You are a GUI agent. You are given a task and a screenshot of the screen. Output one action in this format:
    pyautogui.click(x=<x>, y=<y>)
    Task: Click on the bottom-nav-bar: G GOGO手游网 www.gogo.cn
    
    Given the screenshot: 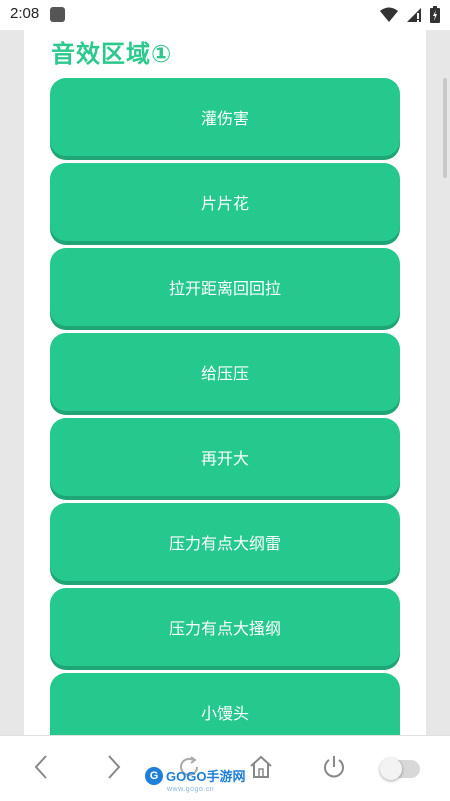 What is the action you would take?
    pyautogui.click(x=225, y=768)
    